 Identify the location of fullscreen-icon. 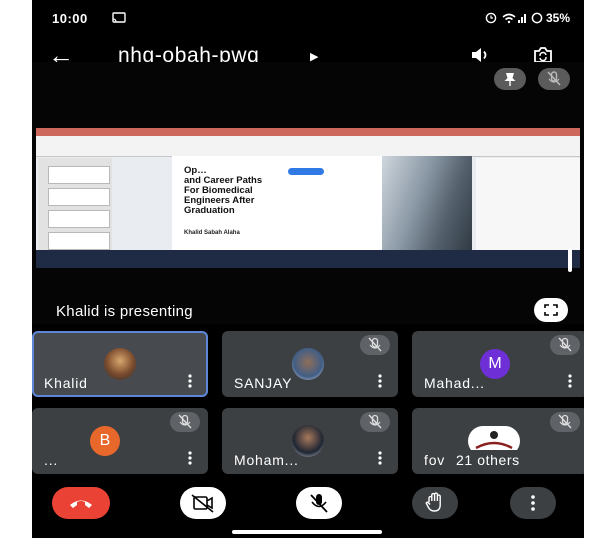
(551, 310).